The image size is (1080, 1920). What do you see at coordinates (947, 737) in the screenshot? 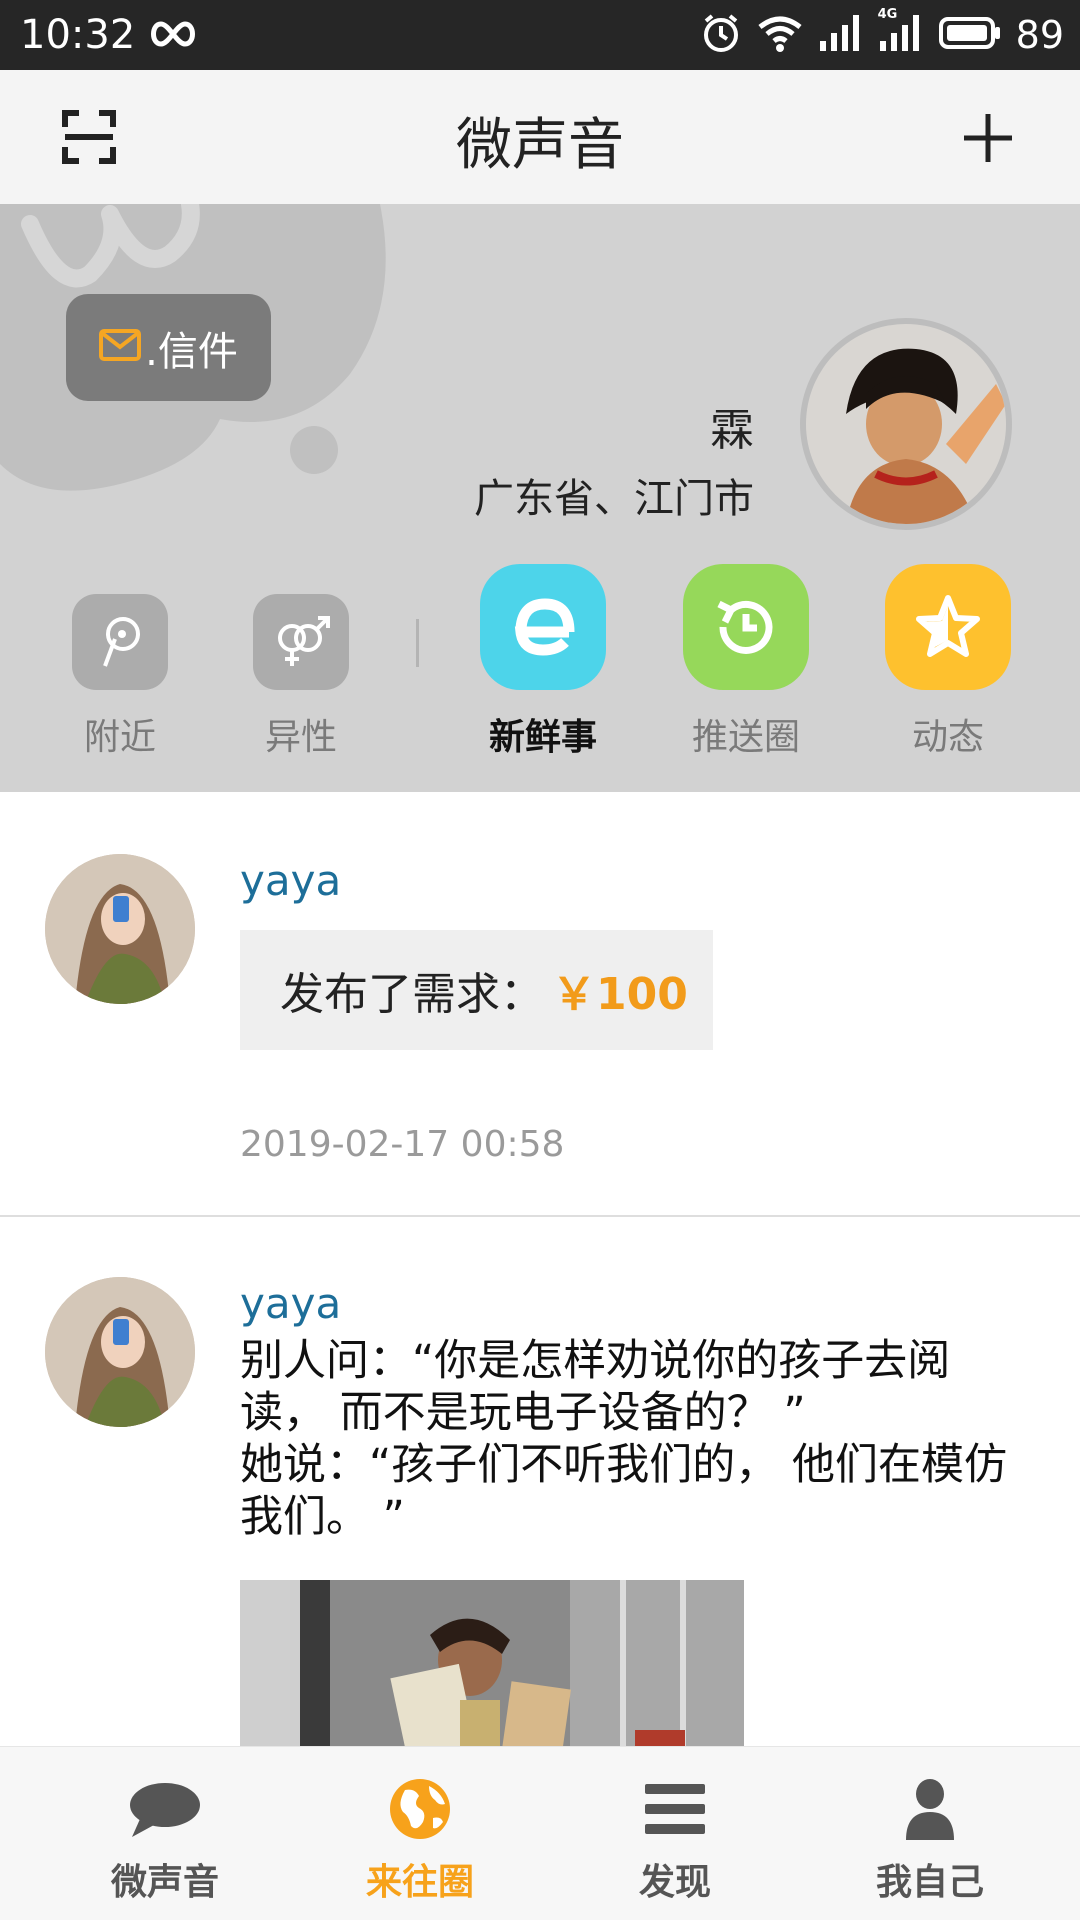
I see `shortcut-label: 动态` at bounding box center [947, 737].